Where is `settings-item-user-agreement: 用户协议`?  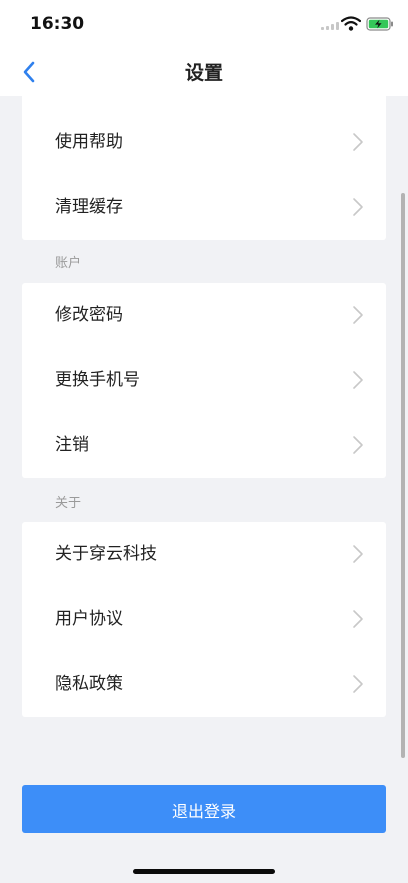
settings-item-user-agreement: 用户协议 is located at coordinates (204, 619).